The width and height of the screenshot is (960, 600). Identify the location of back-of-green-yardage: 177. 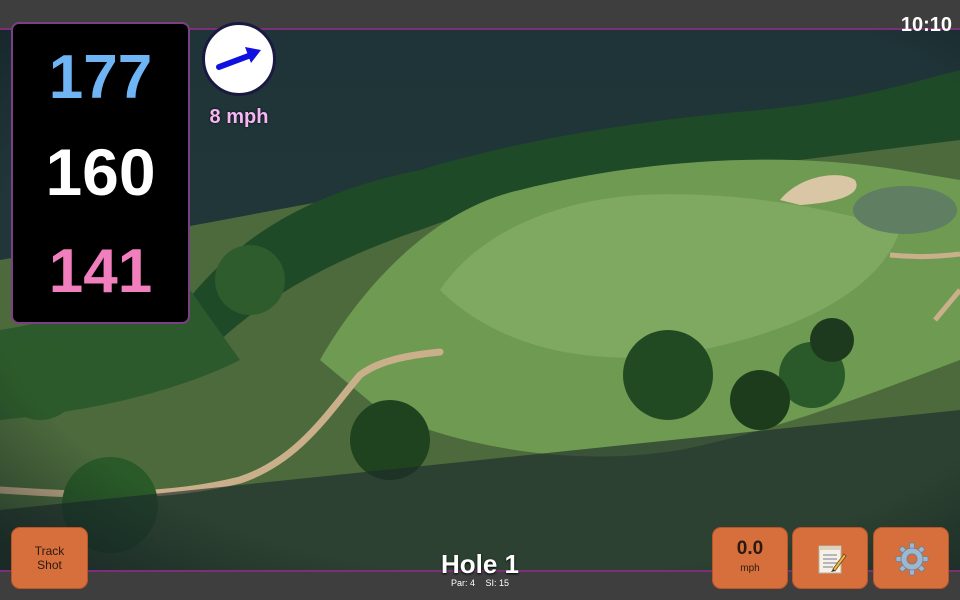
(100, 77).